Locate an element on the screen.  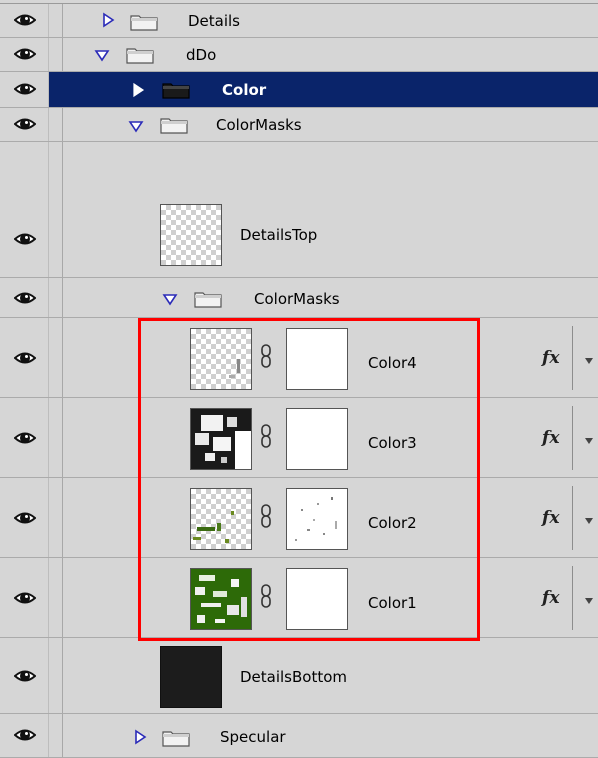
layer-name: Color3 is located at coordinates (392, 443).